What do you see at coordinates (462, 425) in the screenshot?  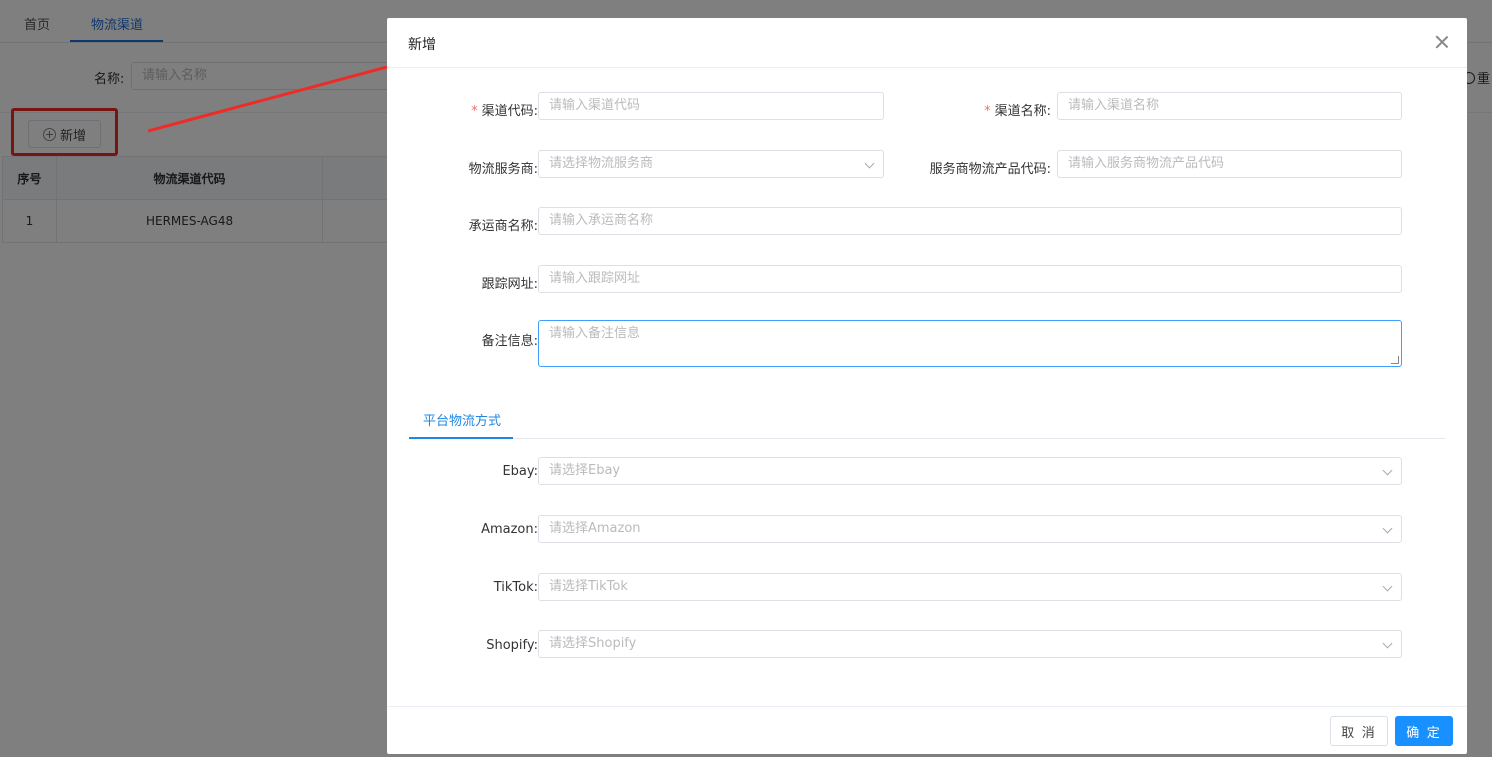 I see `tab-platform-logistics: 平台物流方式` at bounding box center [462, 425].